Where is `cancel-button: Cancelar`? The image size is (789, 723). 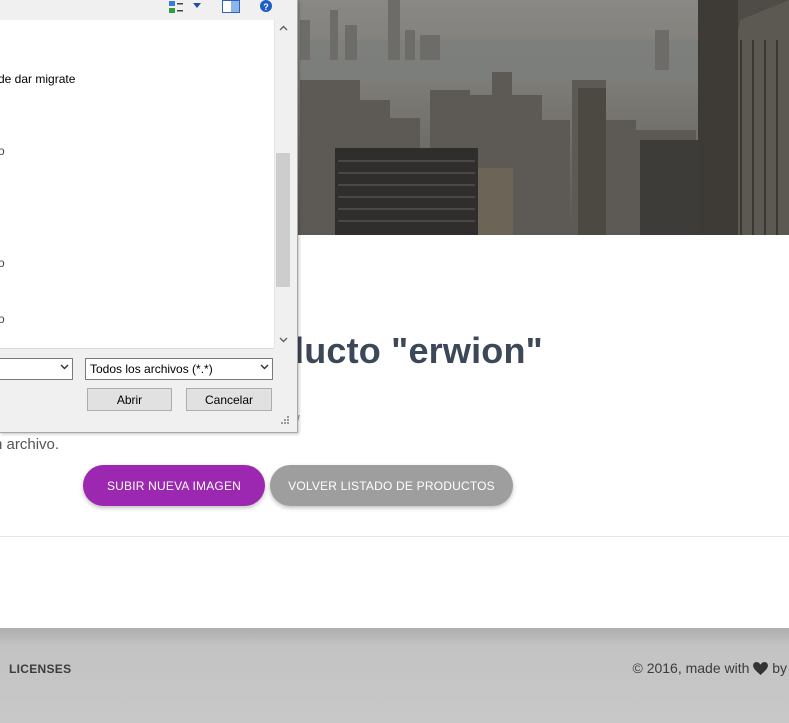
cancel-button: Cancelar is located at coordinates (229, 399).